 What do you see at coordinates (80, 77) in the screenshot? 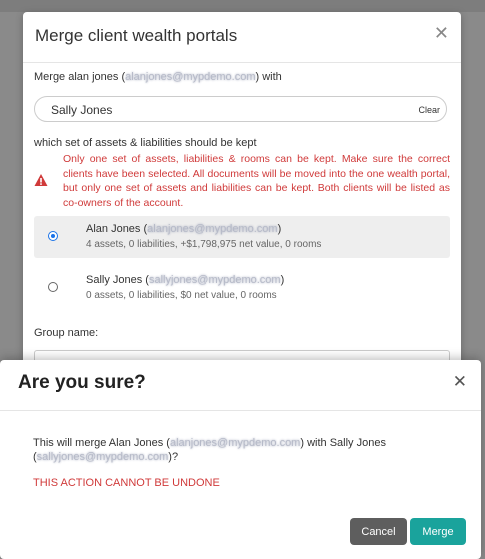
I see `merge-prefix: Merge alan jones (` at bounding box center [80, 77].